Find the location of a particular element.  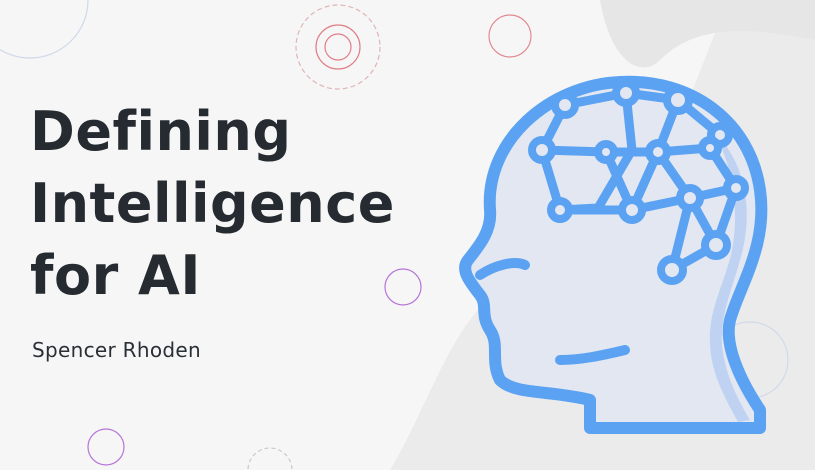

title-line-3: for AI is located at coordinates (115, 275).